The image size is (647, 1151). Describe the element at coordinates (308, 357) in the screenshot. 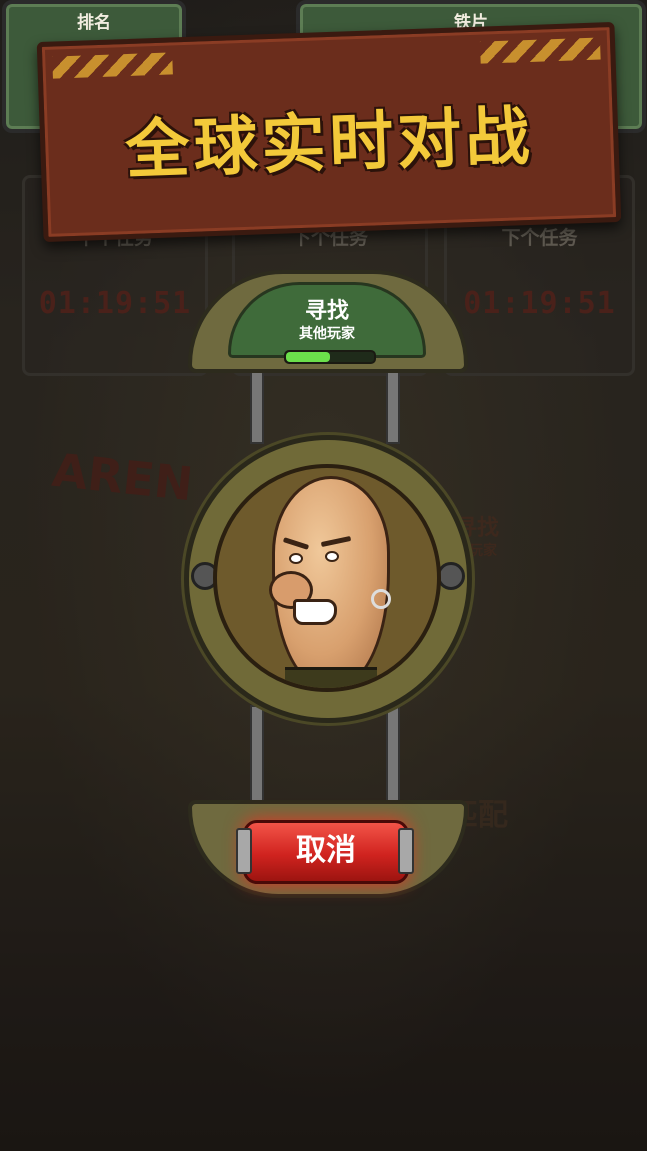

I see `search-progress-fill` at that location.